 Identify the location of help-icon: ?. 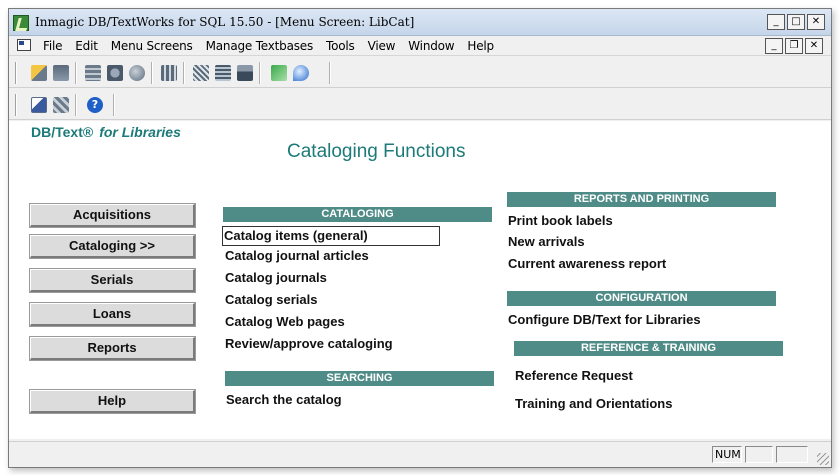
(95, 105).